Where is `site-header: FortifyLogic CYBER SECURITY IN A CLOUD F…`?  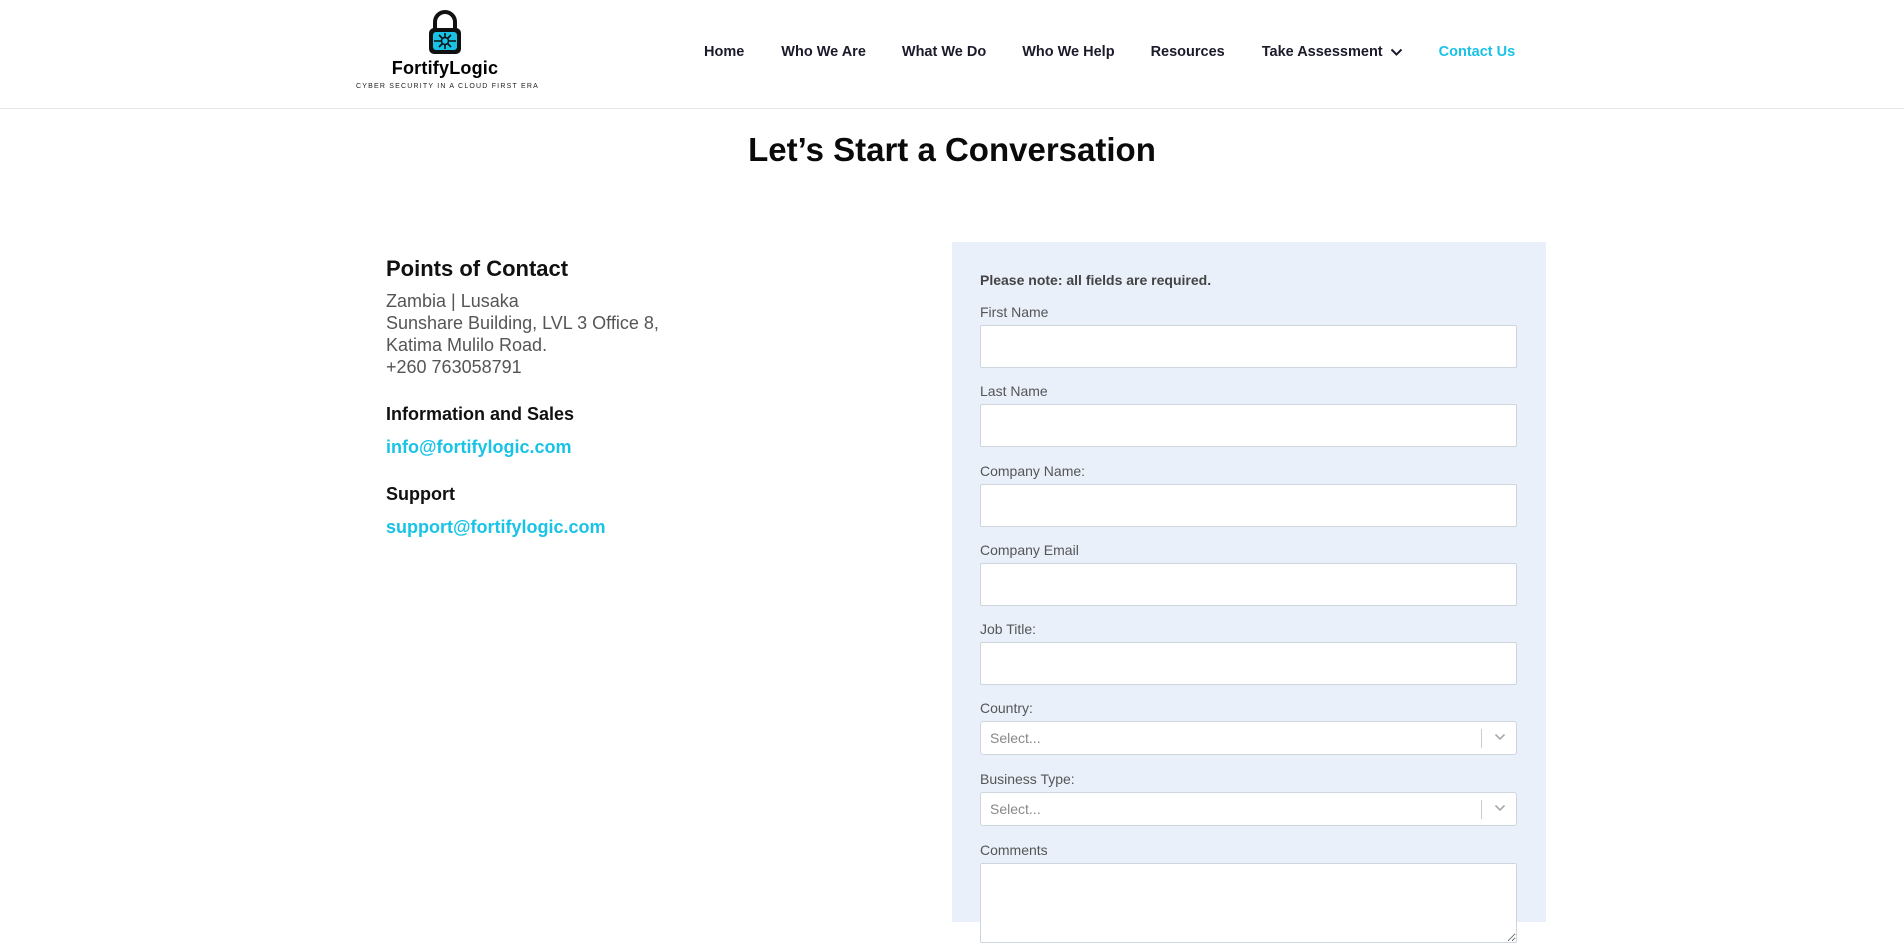
site-header: FortifyLogic CYBER SECURITY IN A CLOUD F… is located at coordinates (952, 54).